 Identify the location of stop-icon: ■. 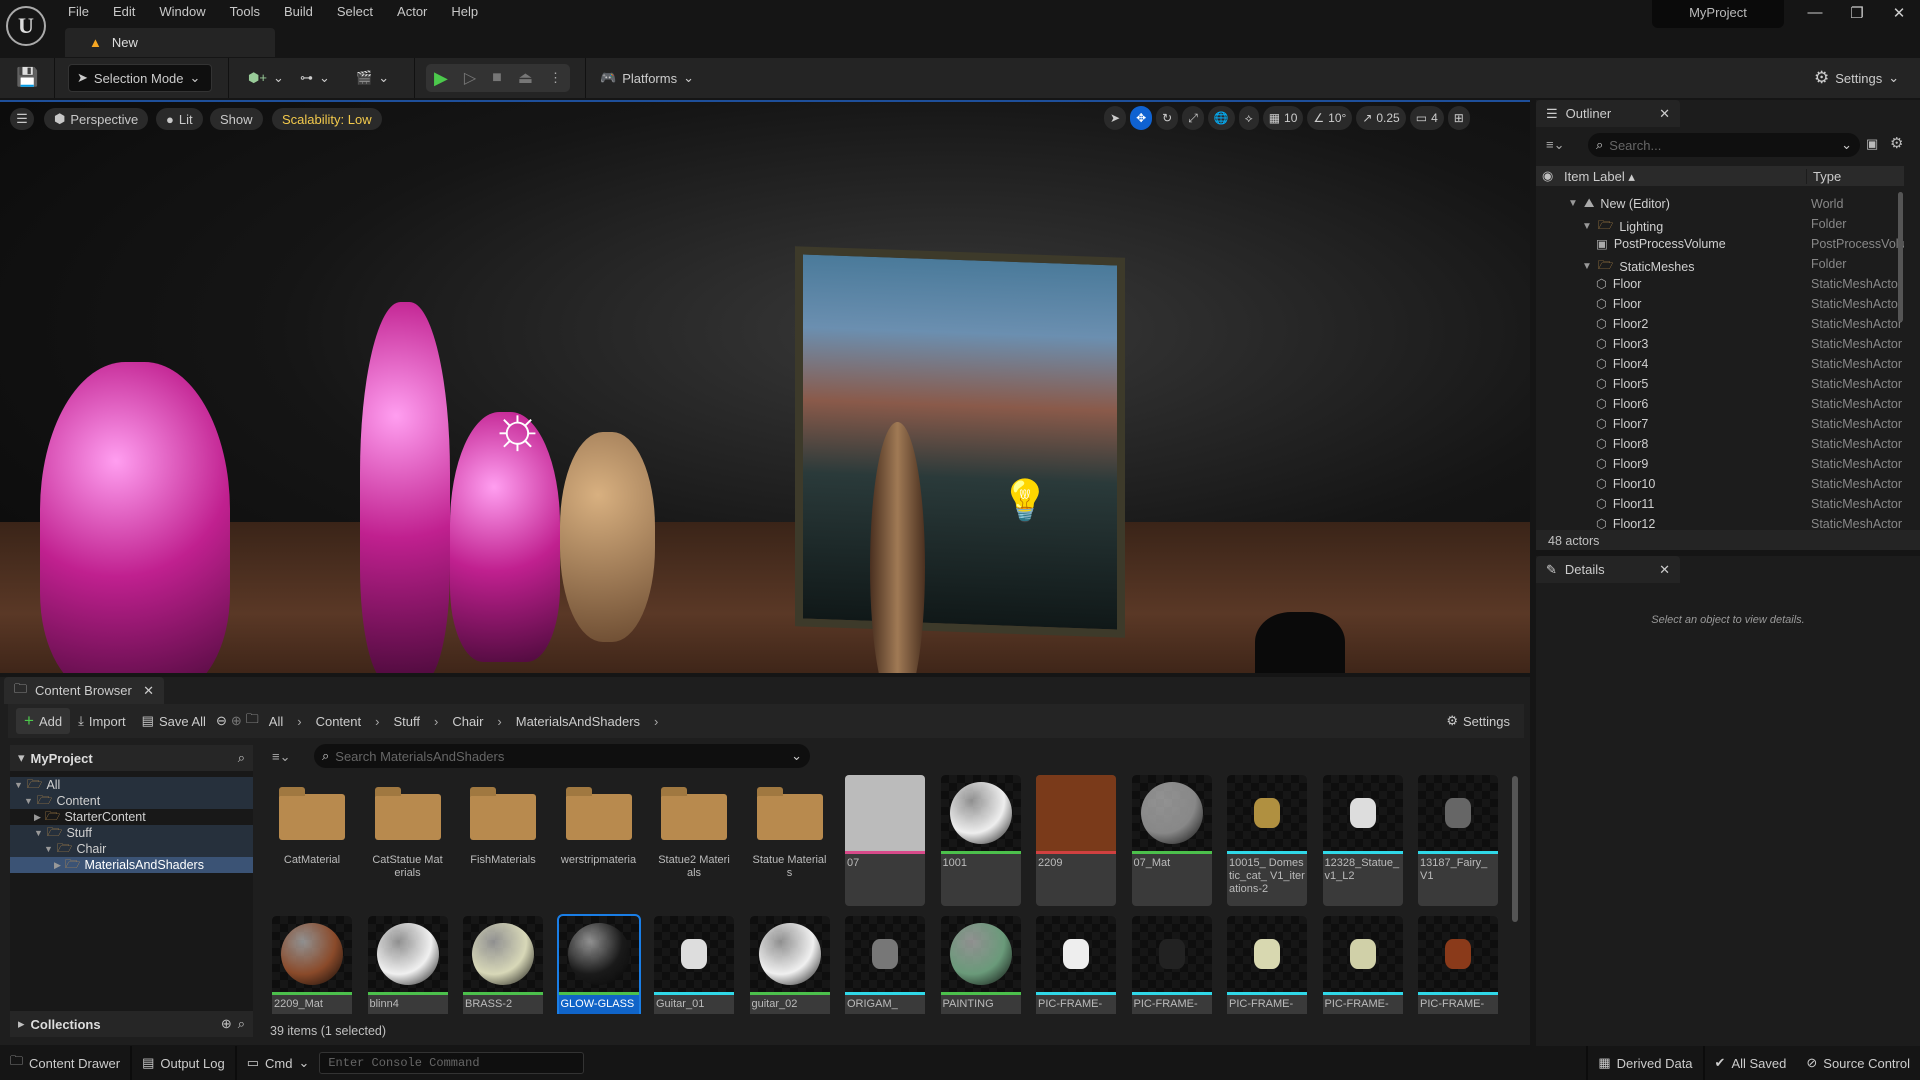
(497, 78).